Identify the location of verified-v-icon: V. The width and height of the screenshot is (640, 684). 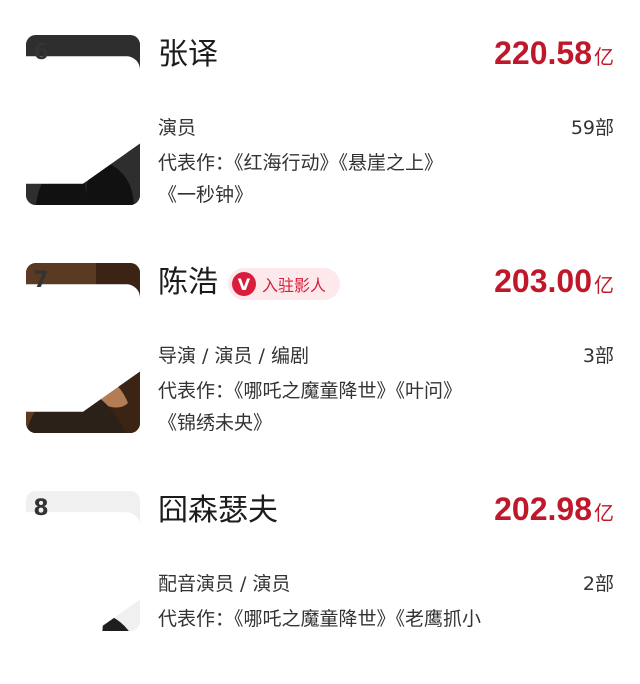
(244, 284).